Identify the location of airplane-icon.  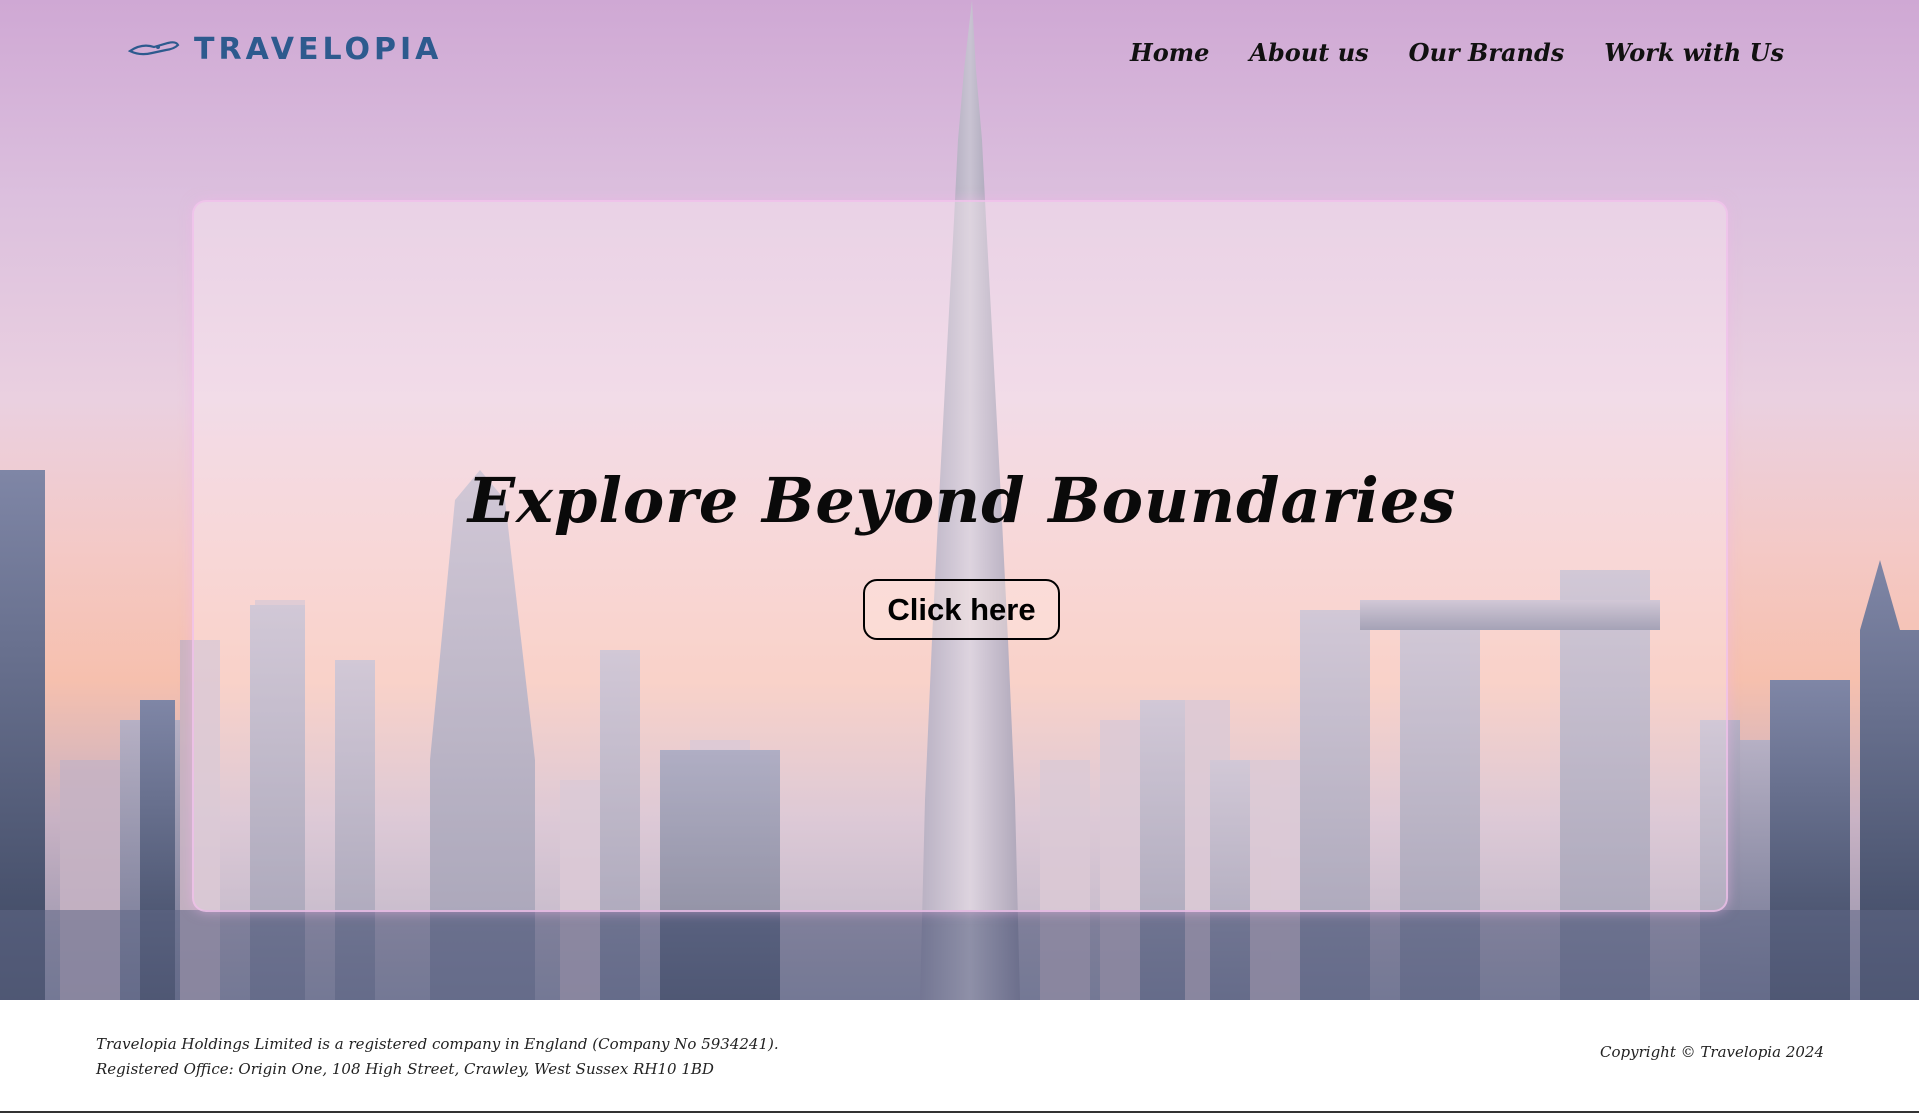
(153, 50).